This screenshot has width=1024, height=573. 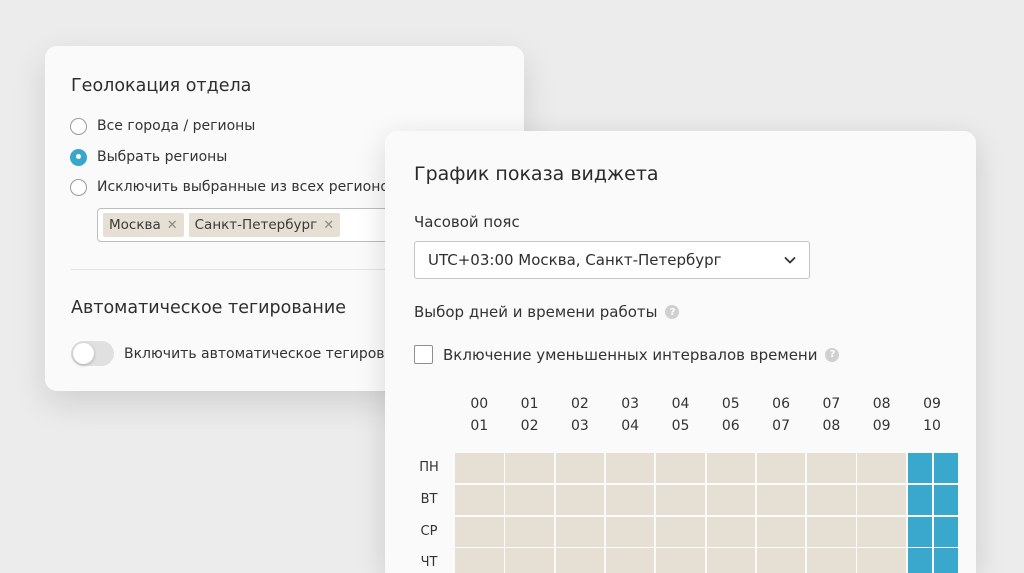 What do you see at coordinates (536, 174) in the screenshot?
I see `schedule-title: График показа виджета` at bounding box center [536, 174].